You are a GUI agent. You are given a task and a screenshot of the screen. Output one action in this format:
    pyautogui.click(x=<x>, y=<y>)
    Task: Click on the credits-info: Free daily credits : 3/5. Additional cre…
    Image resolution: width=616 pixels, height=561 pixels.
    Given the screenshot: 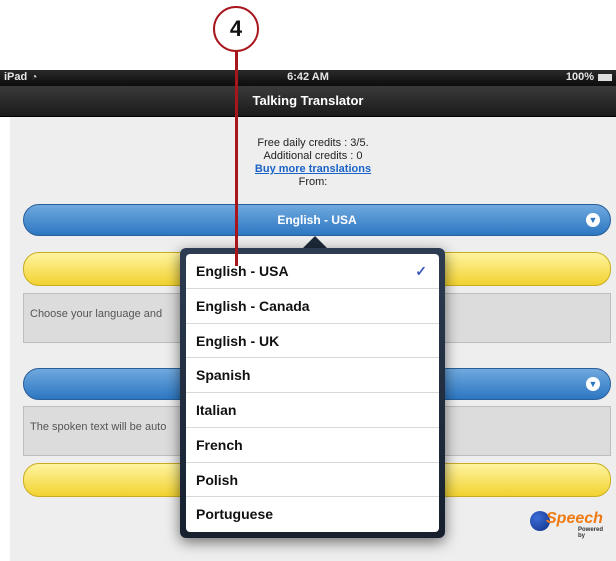 What is the action you would take?
    pyautogui.click(x=313, y=163)
    